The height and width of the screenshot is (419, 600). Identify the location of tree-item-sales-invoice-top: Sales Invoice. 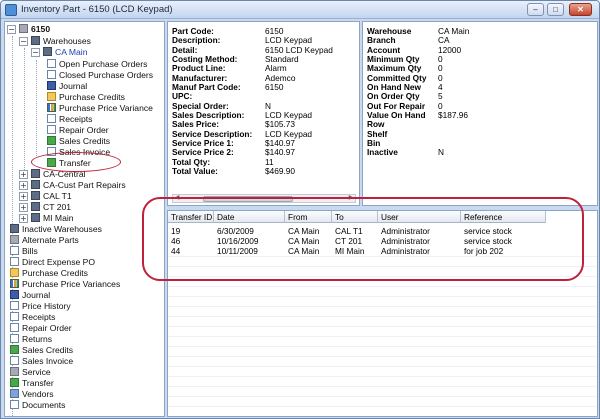
(41, 361).